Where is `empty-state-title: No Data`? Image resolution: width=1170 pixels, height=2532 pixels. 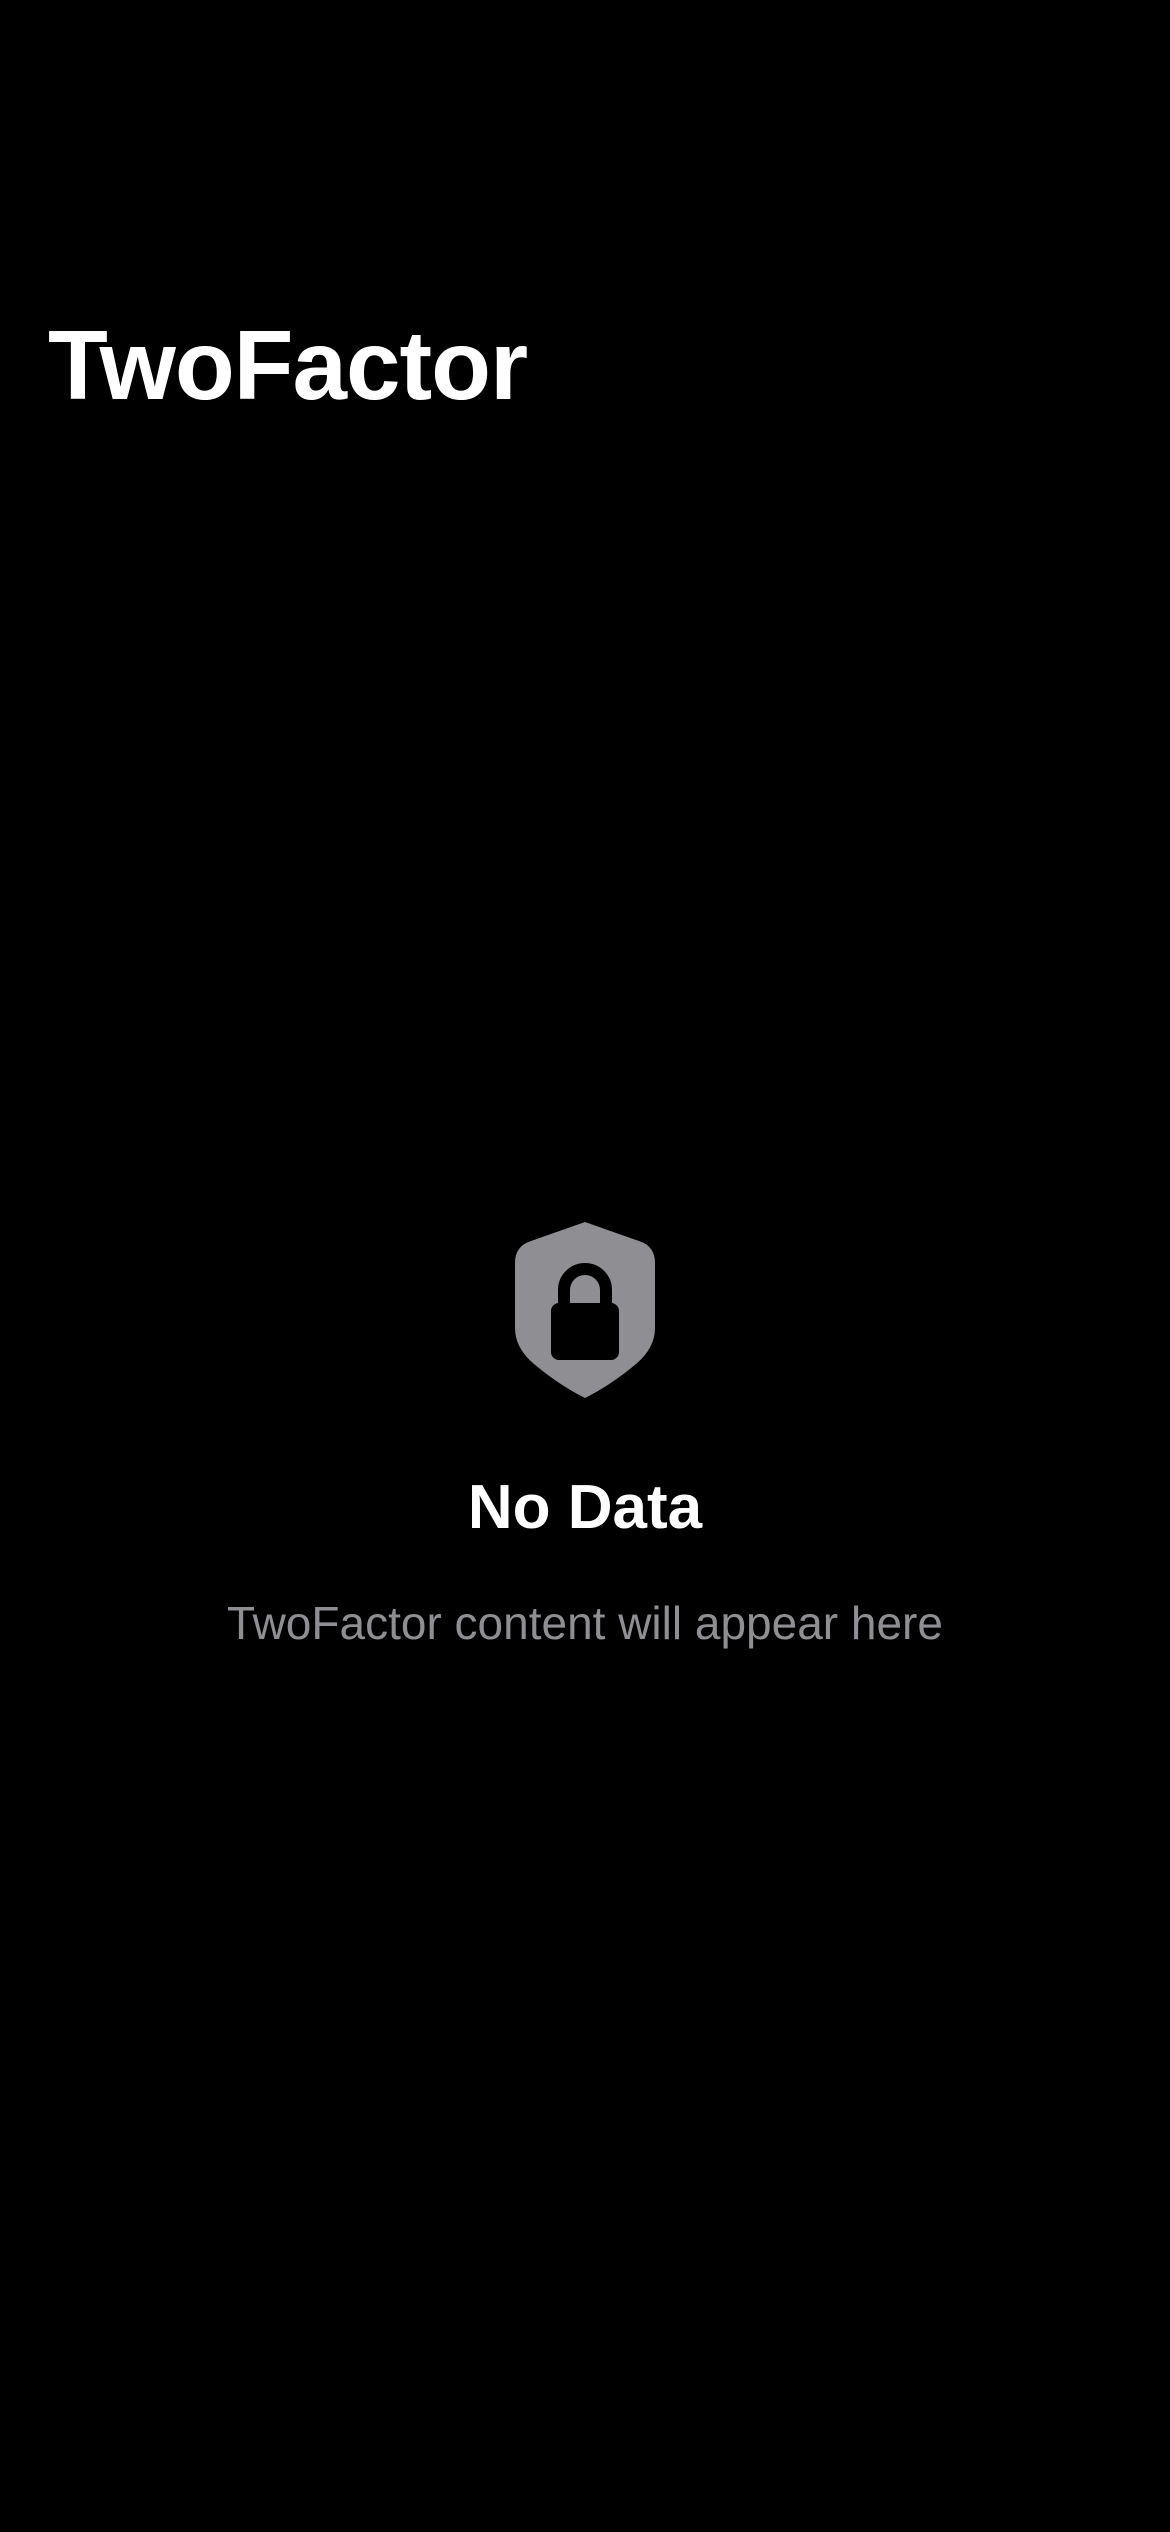 empty-state-title: No Data is located at coordinates (585, 1507).